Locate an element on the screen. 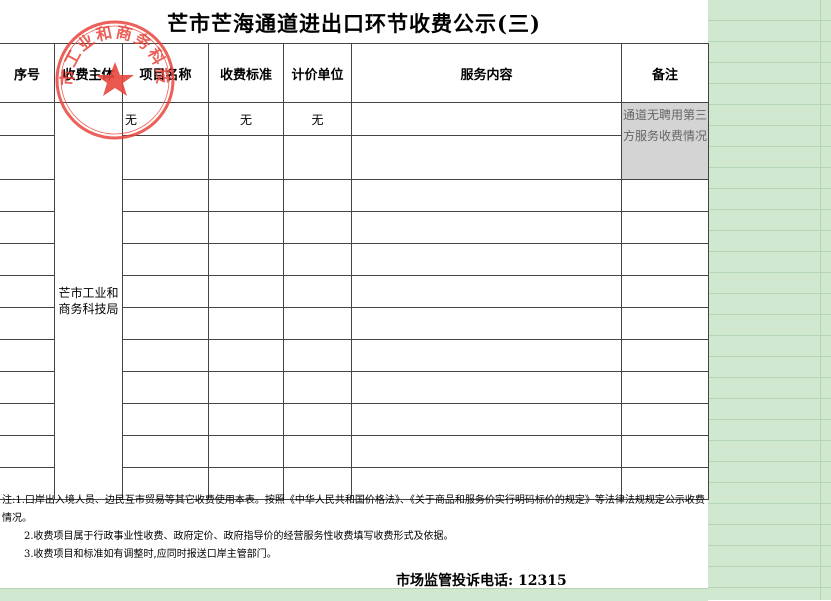 This screenshot has height=601, width=831. cell-subject: 芒市工业和商务科技局 is located at coordinates (88, 301).